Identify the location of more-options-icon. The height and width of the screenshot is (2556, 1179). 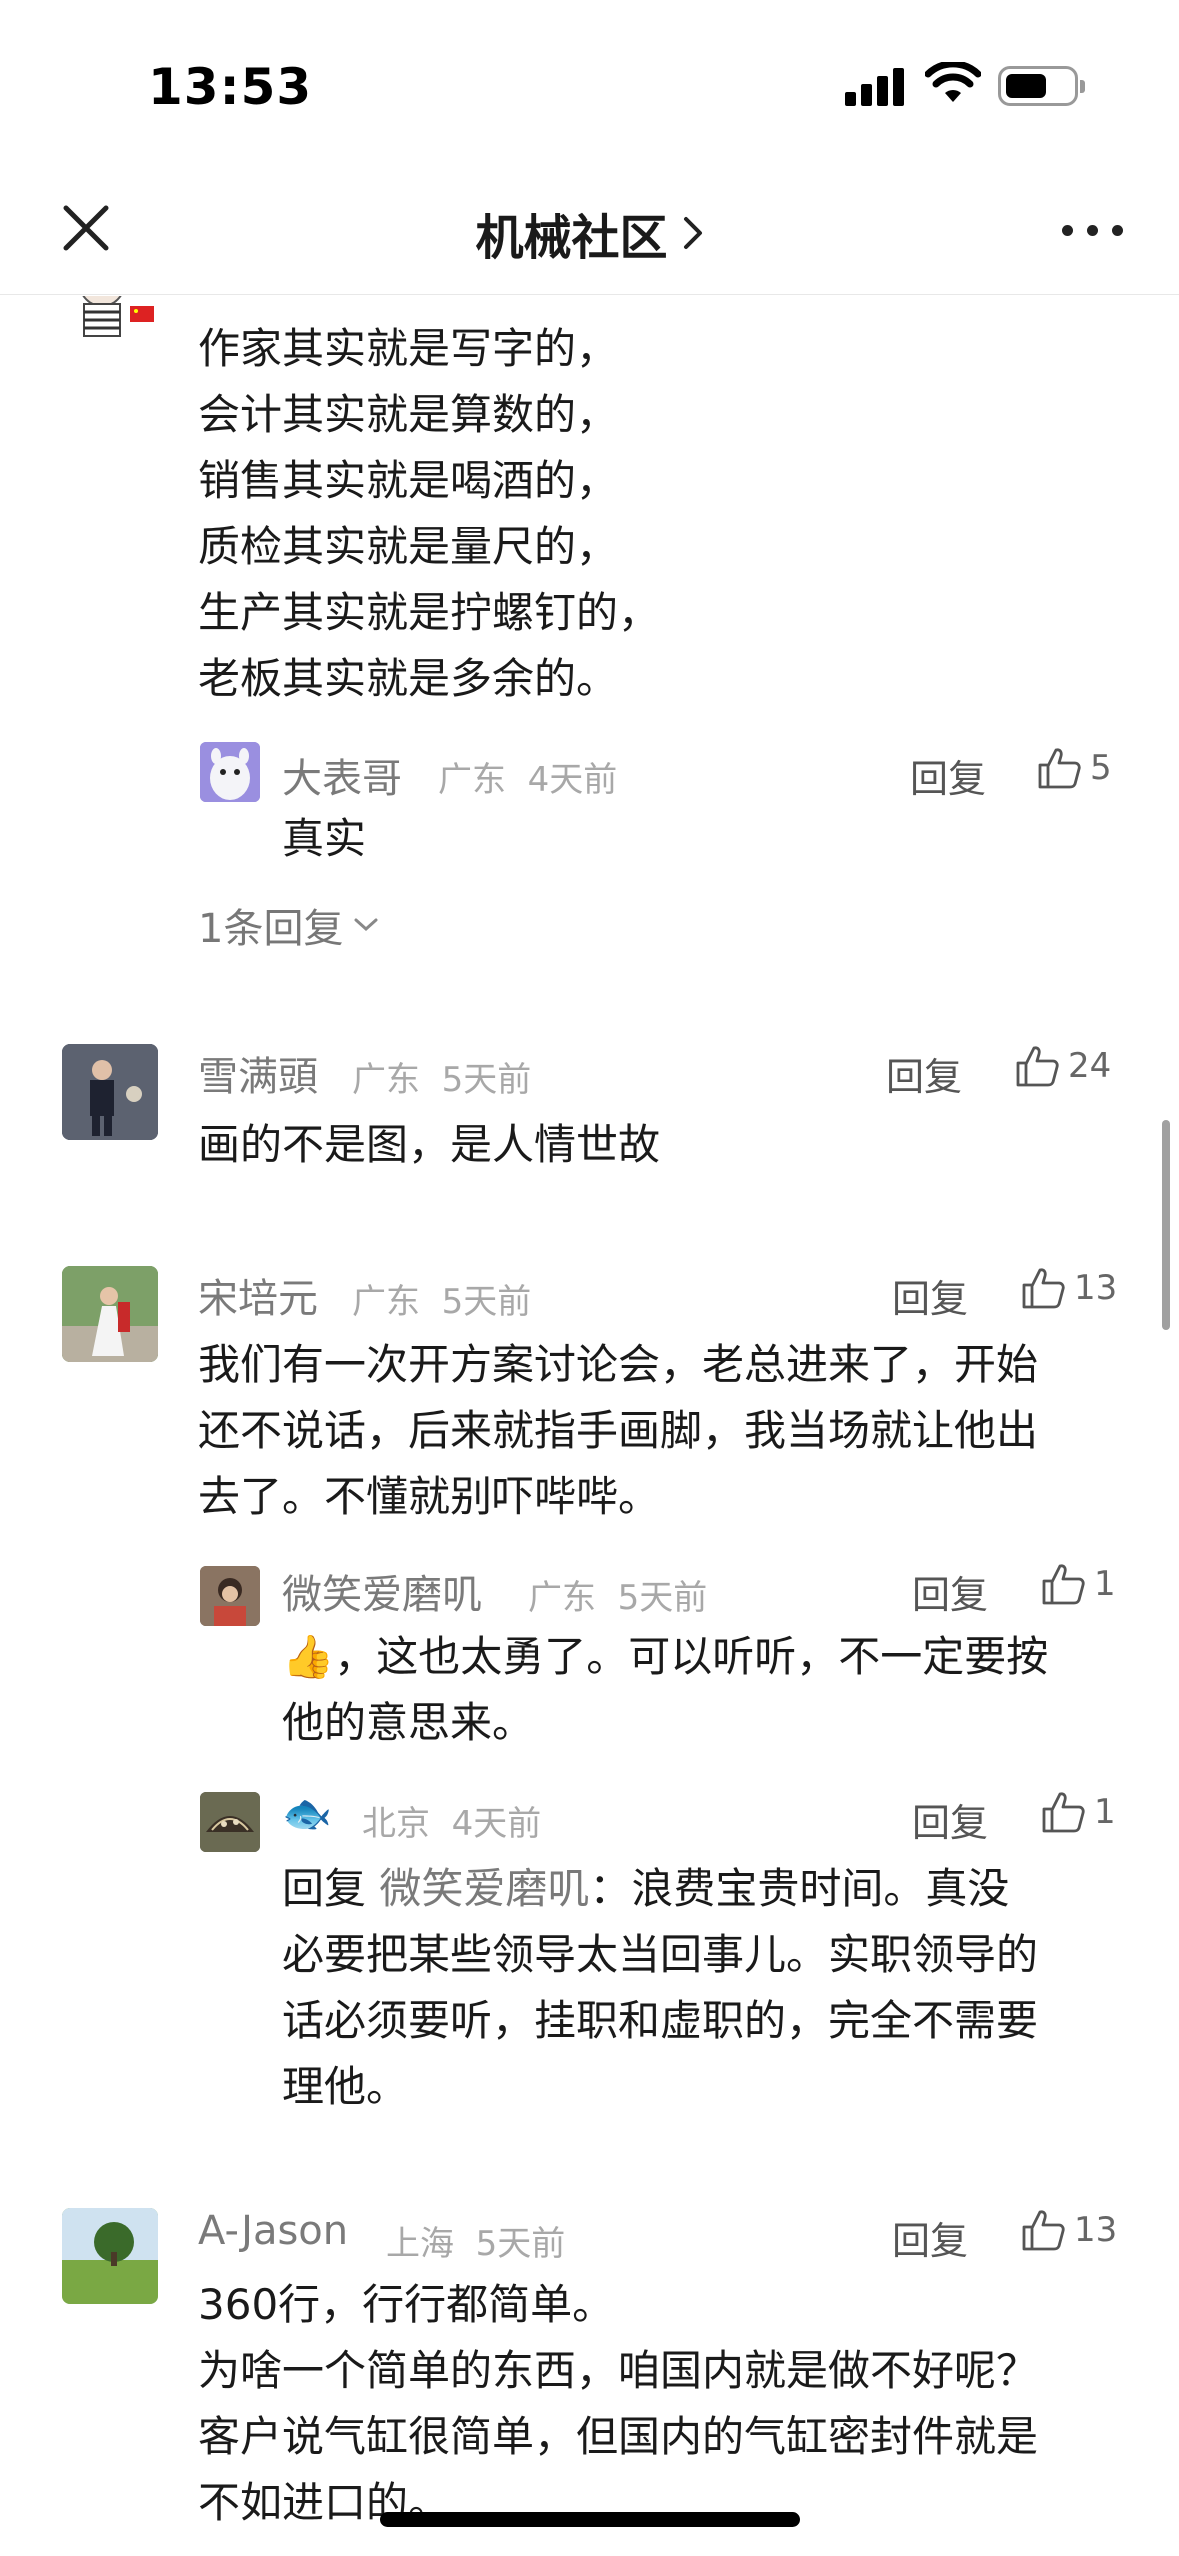
(1093, 230).